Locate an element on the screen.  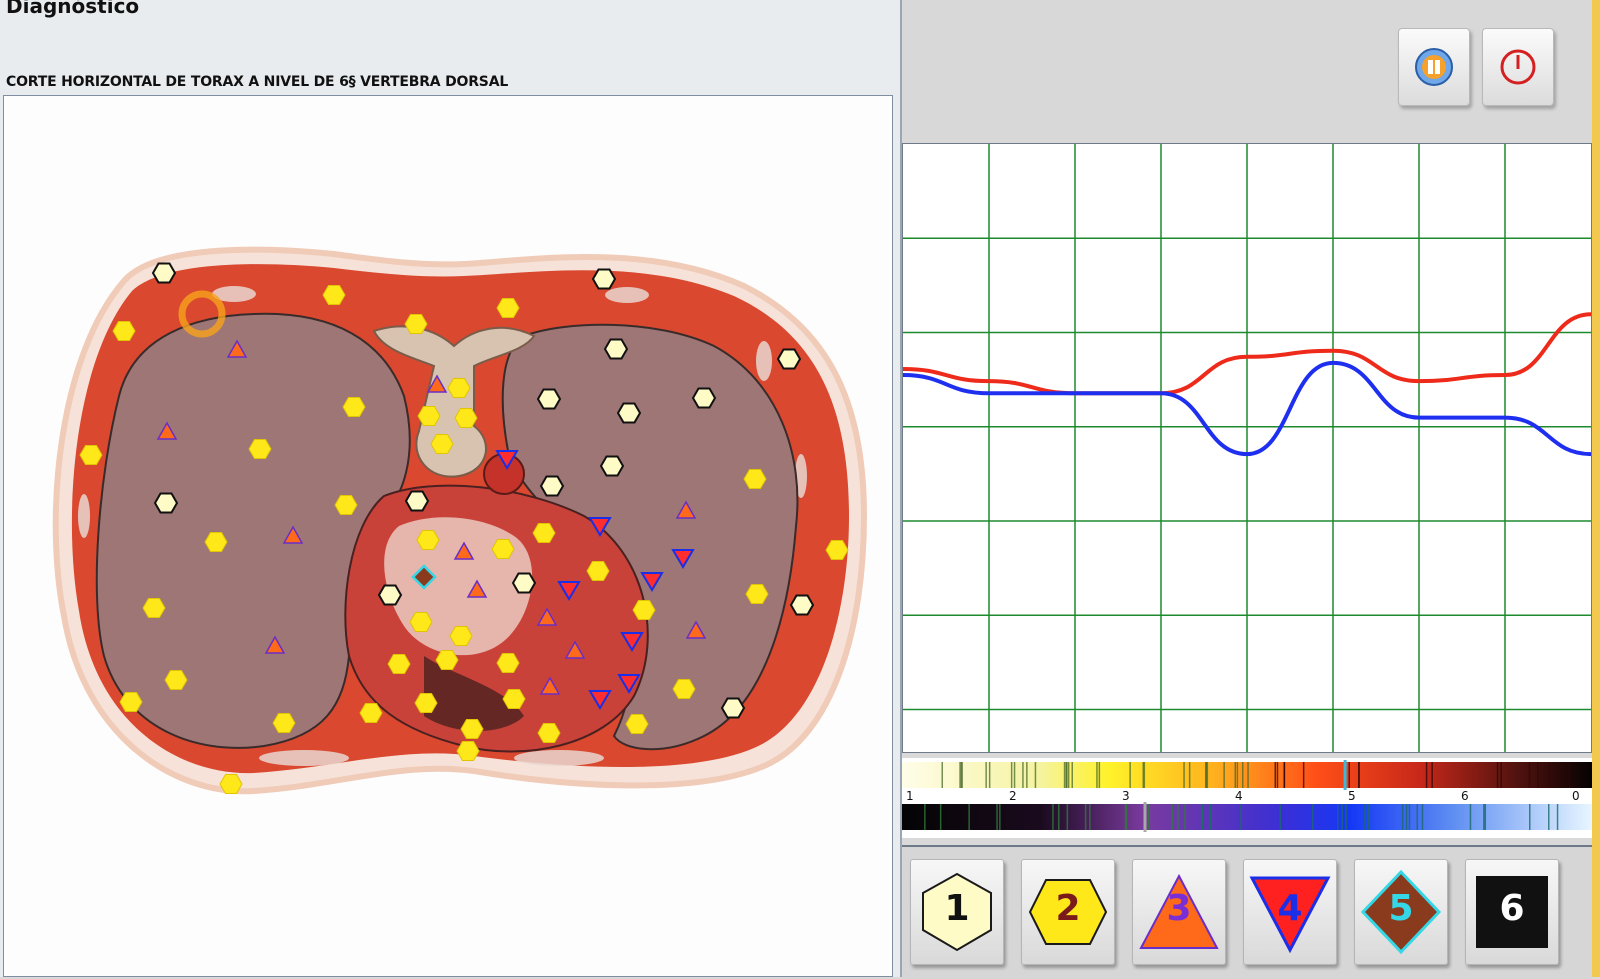
warm-scale-bar is located at coordinates (1247, 775).